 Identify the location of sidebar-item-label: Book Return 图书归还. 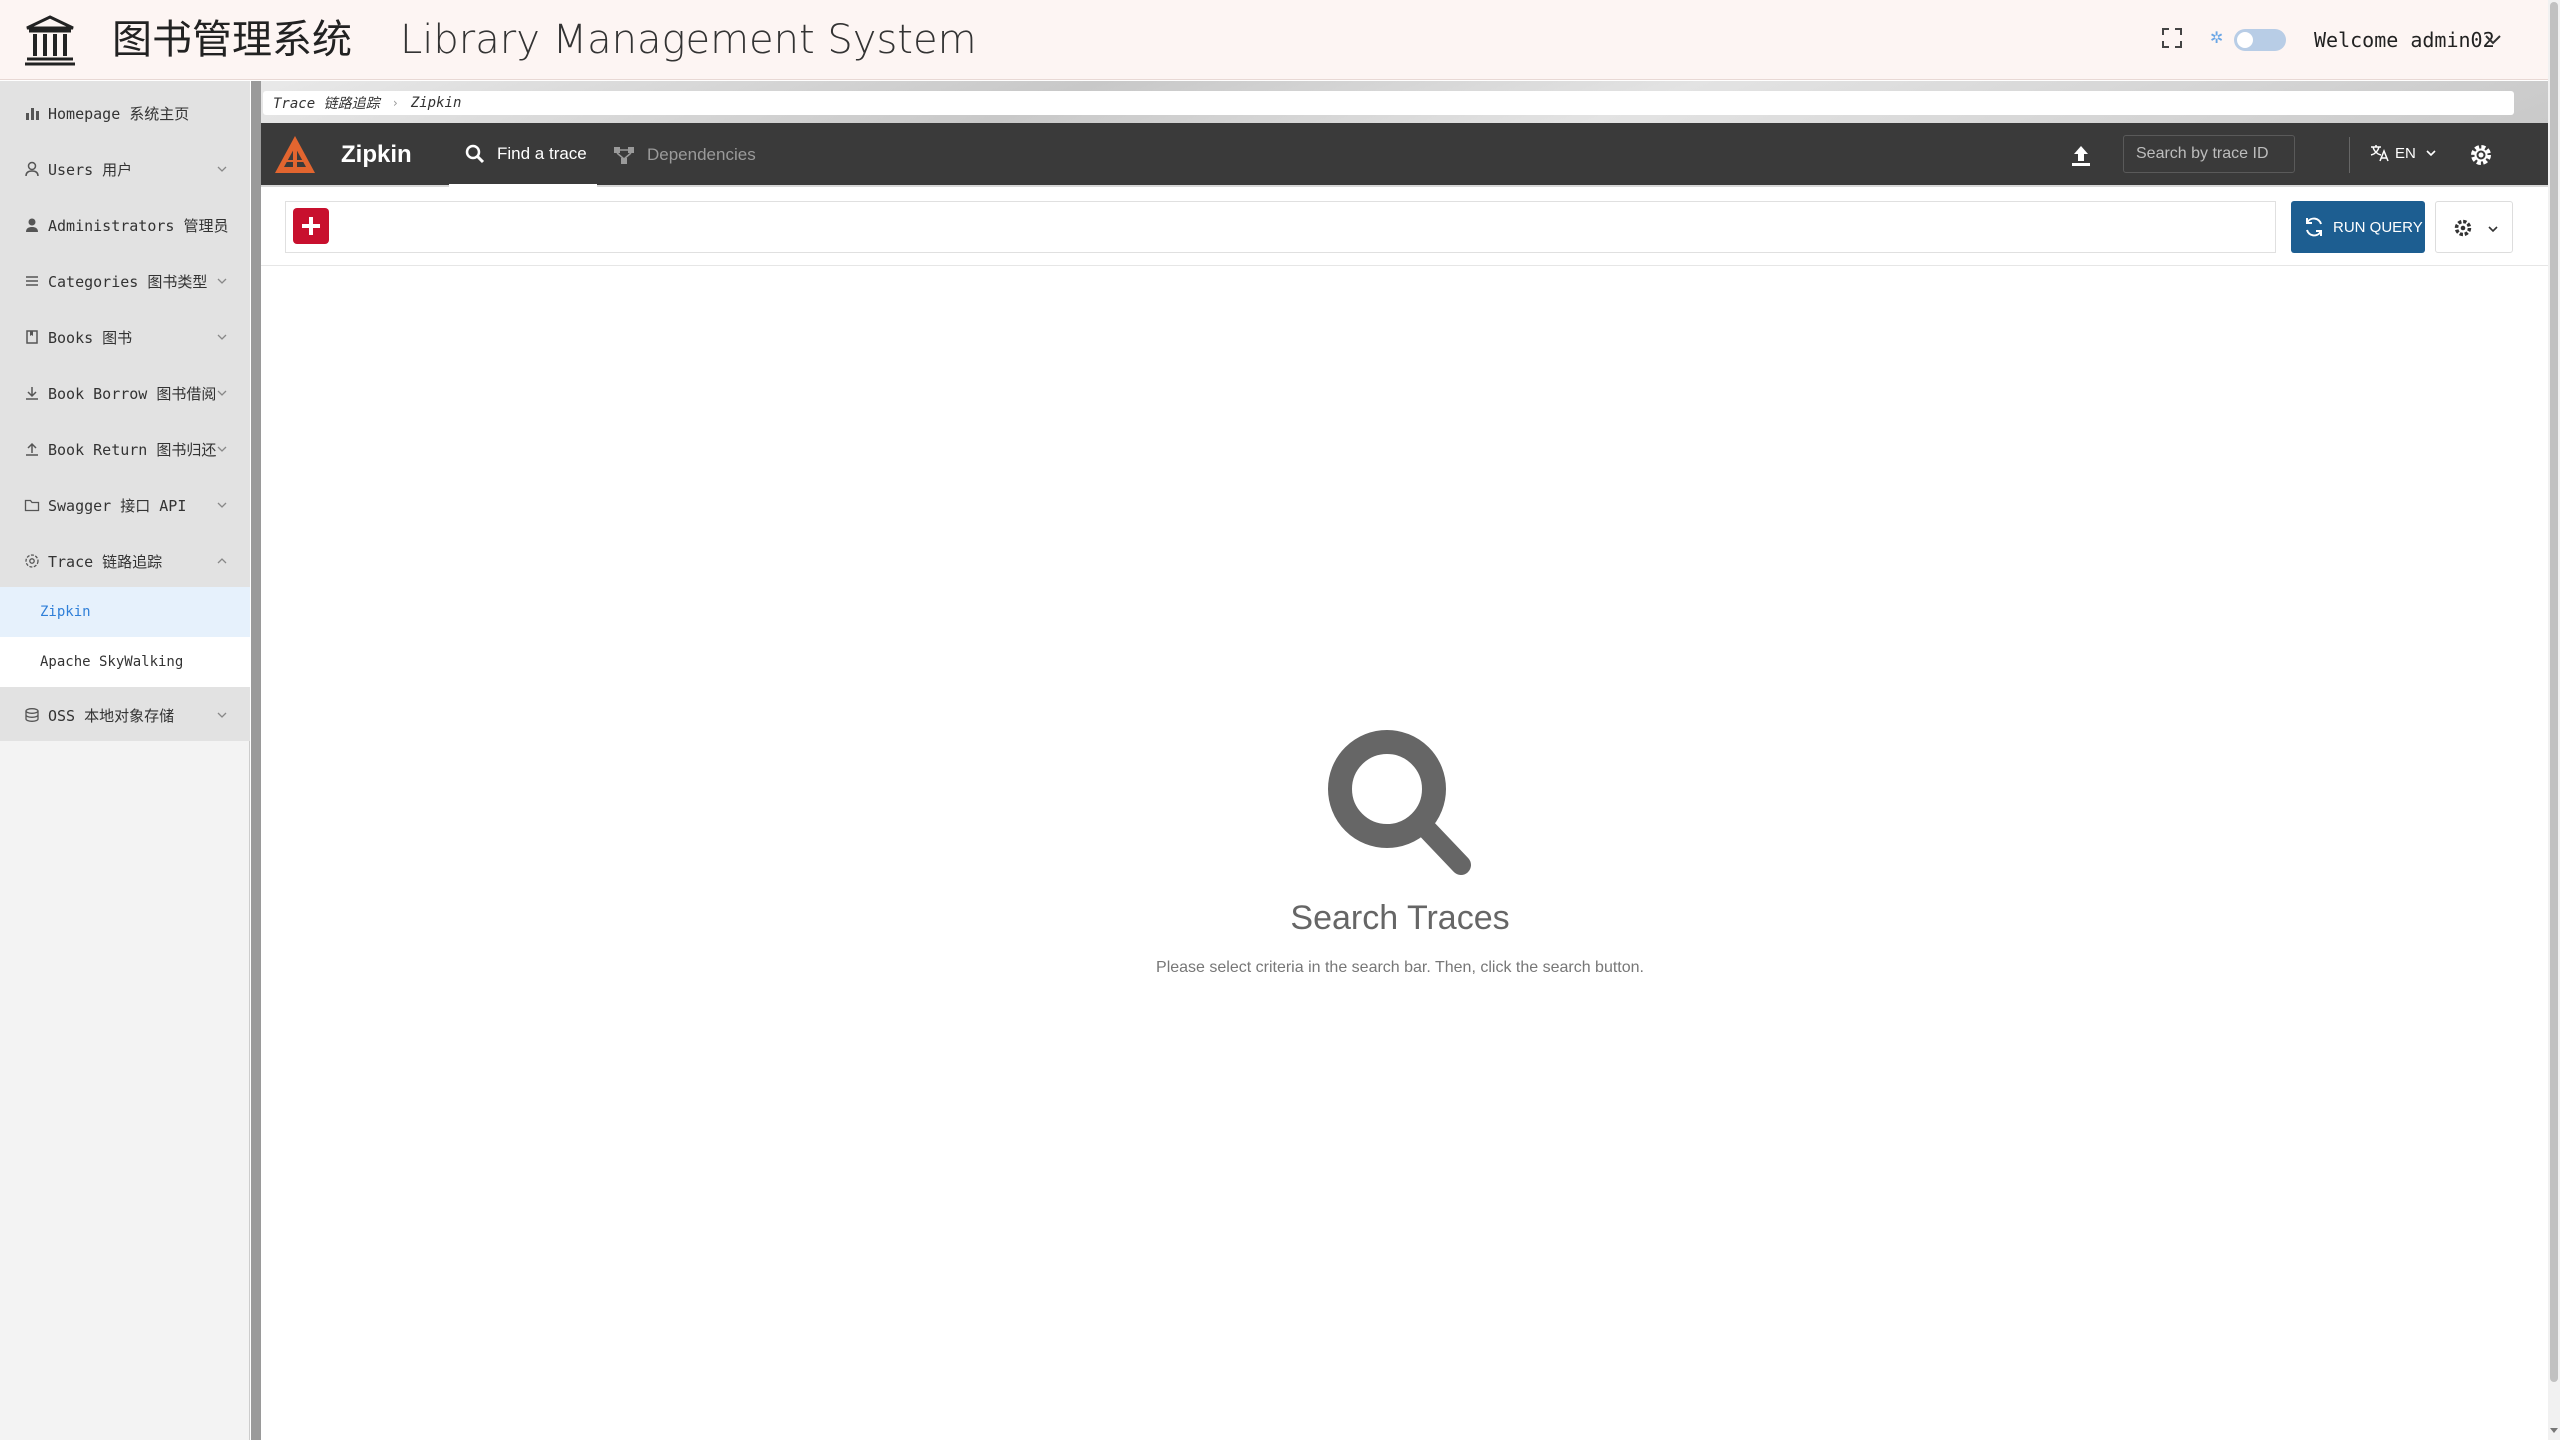
(132, 449).